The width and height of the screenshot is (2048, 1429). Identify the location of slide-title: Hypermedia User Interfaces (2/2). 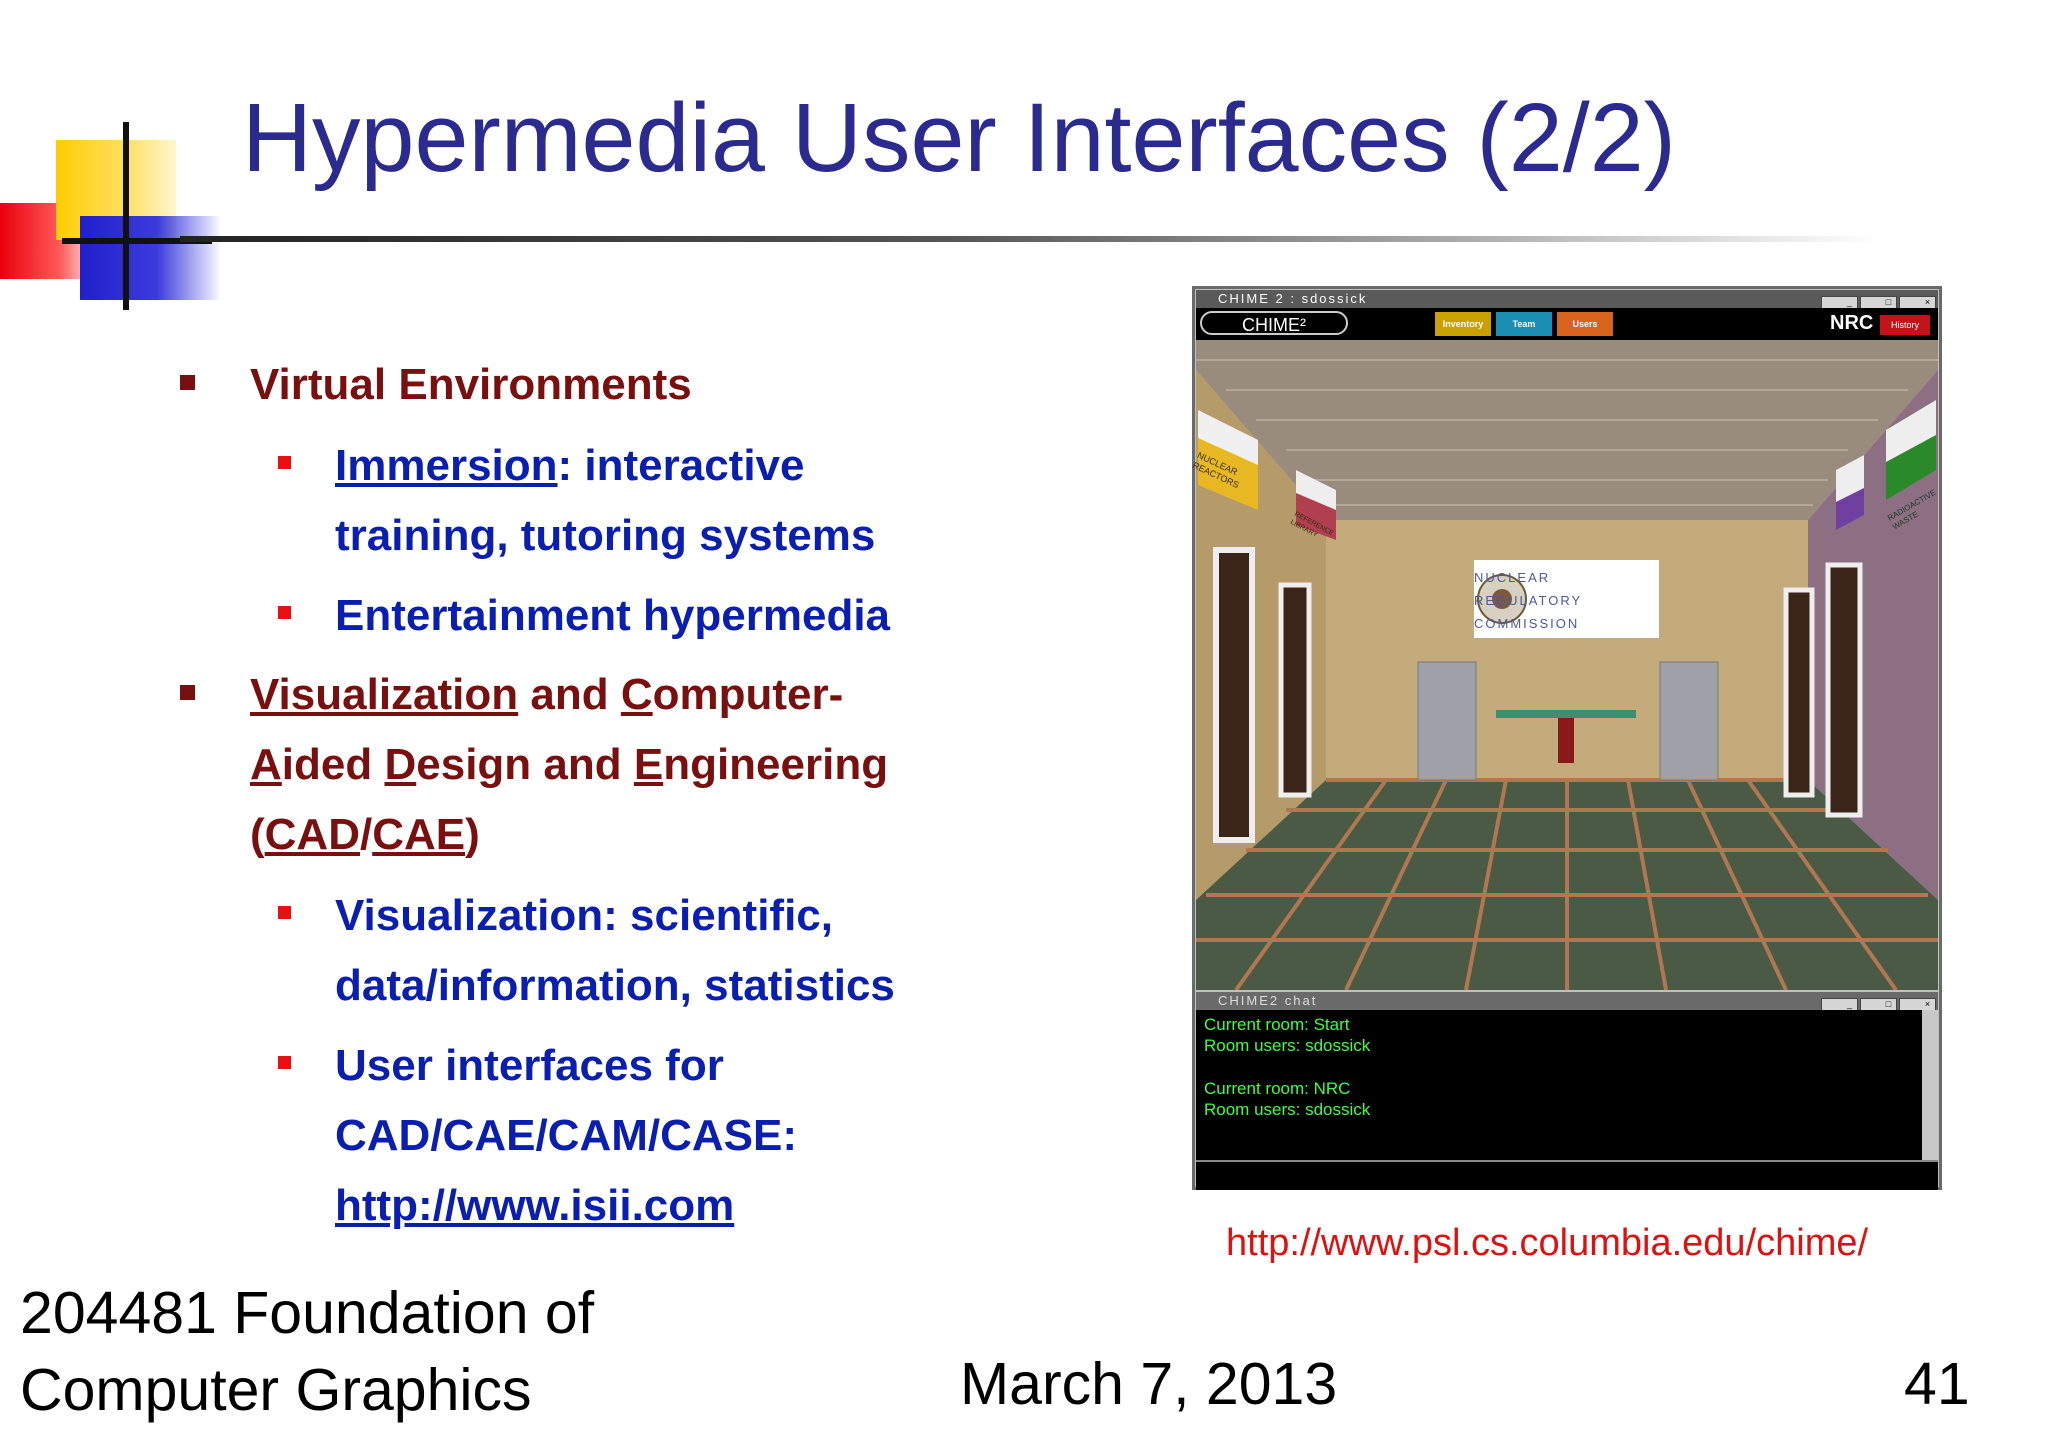
(959, 137).